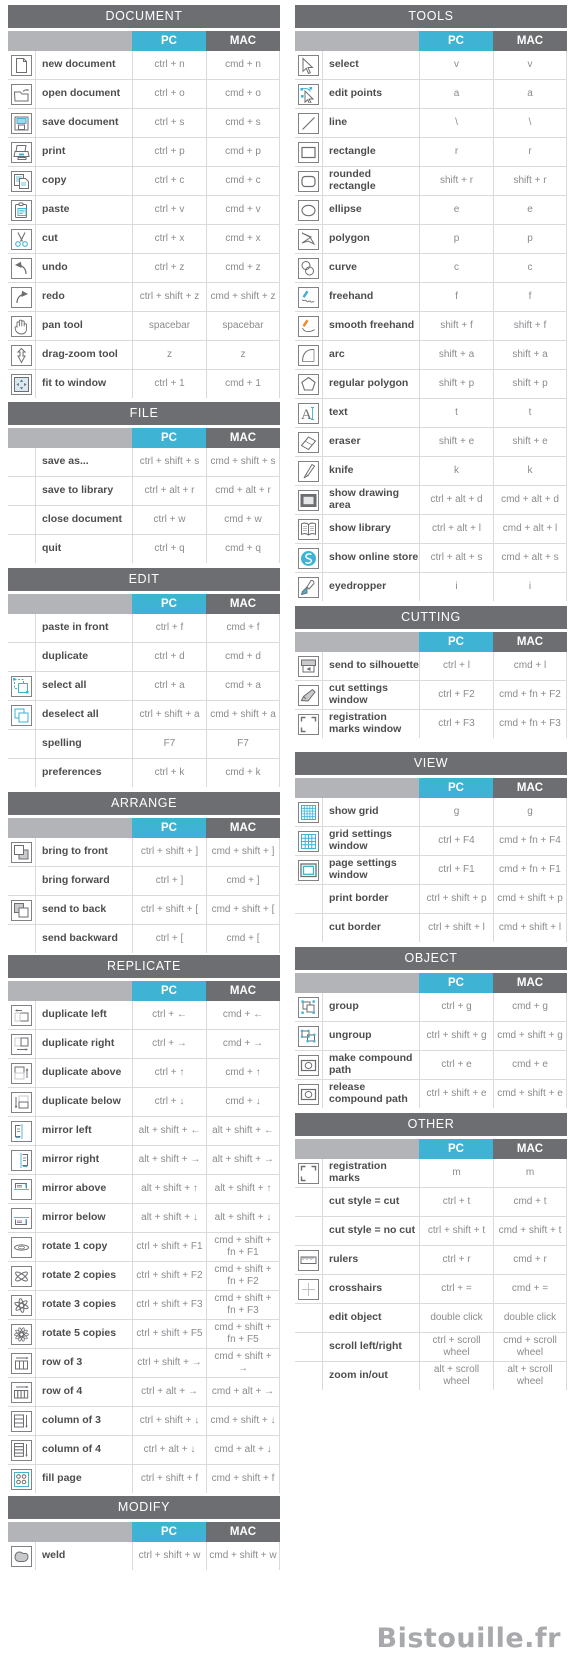 The height and width of the screenshot is (1664, 575). What do you see at coordinates (370, 152) in the screenshot?
I see `shortcut-label: rectangle` at bounding box center [370, 152].